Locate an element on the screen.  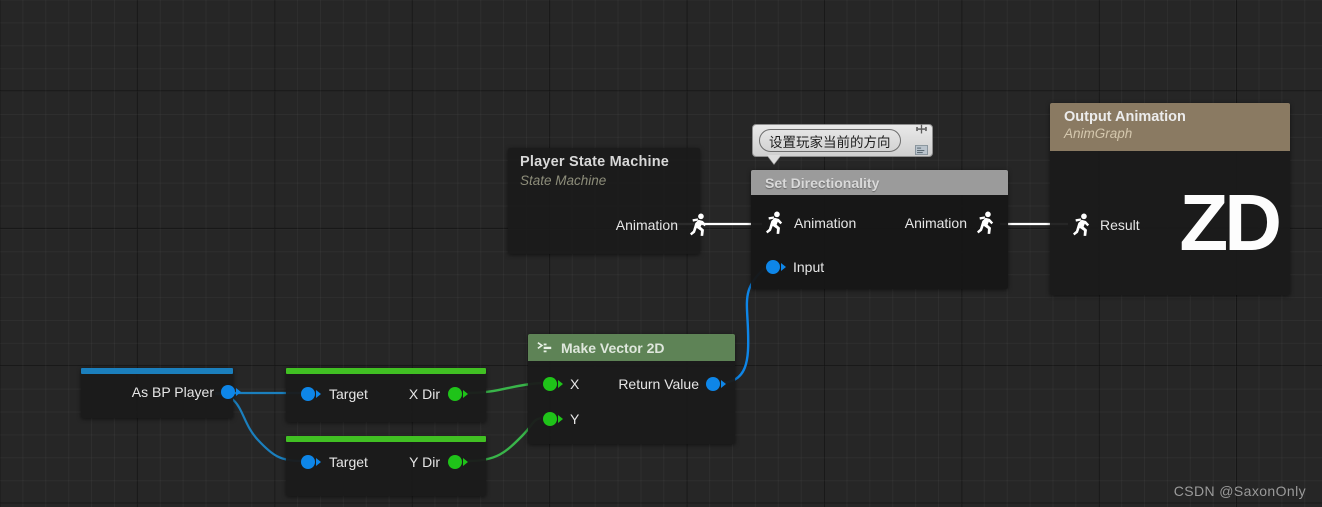
node-title-bar: Set Directionality is located at coordinates (879, 182).